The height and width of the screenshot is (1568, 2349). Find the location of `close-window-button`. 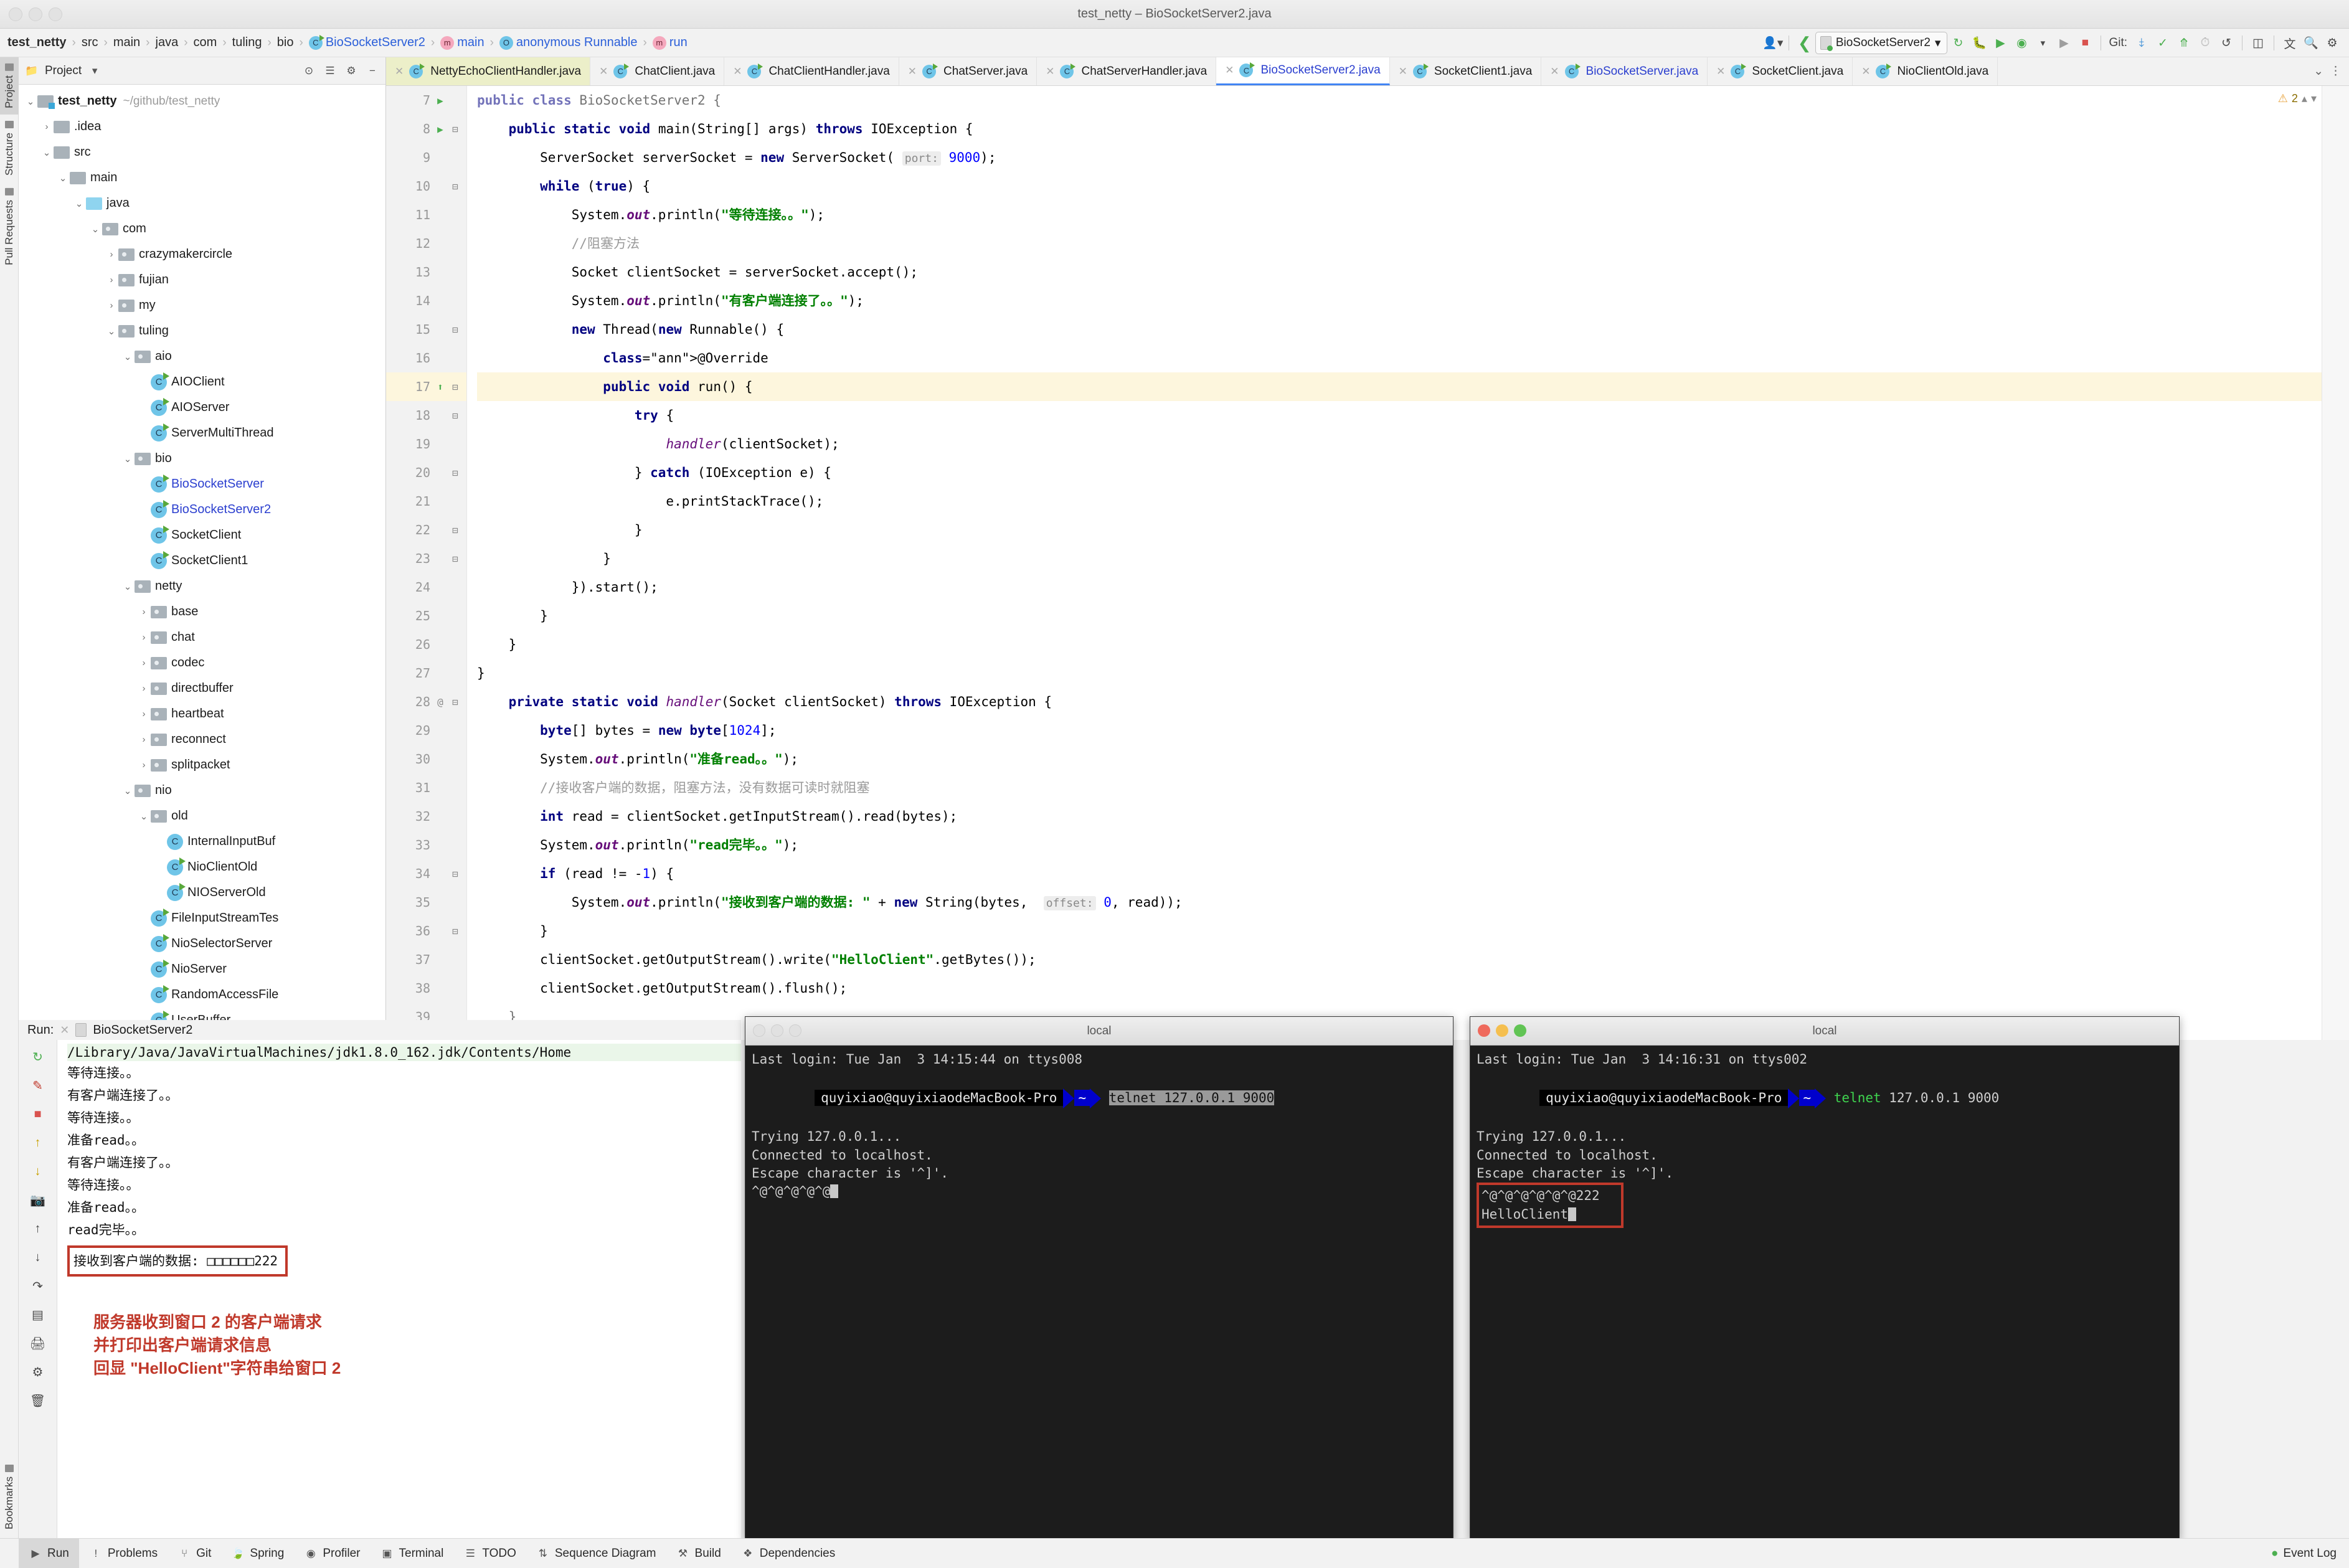

close-window-button is located at coordinates (15, 14).